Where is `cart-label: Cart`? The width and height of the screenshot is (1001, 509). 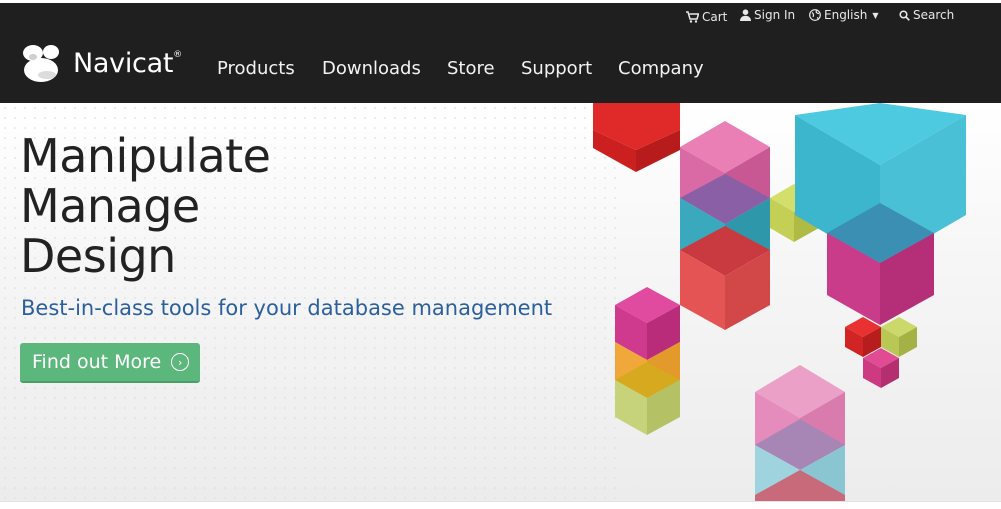
cart-label: Cart is located at coordinates (715, 17).